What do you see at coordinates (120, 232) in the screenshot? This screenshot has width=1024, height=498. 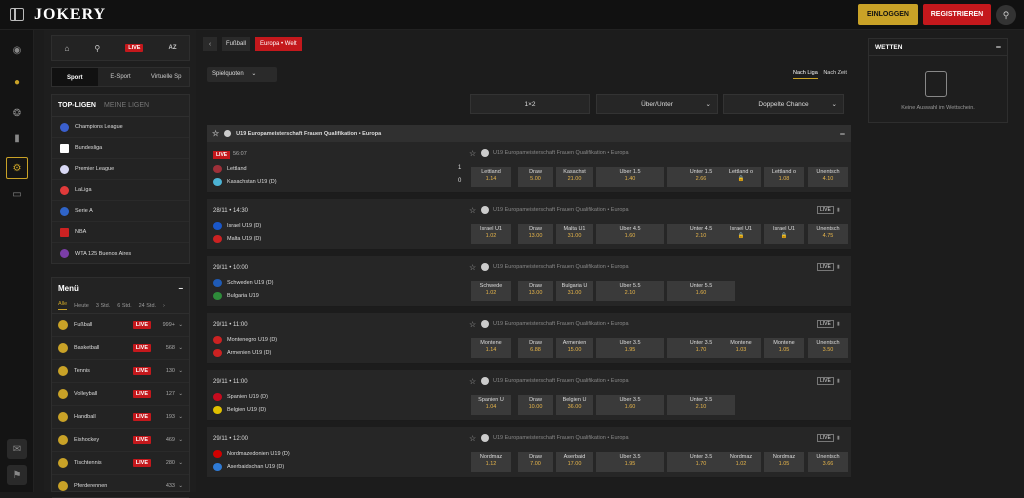 I see `league-item: NBA` at bounding box center [120, 232].